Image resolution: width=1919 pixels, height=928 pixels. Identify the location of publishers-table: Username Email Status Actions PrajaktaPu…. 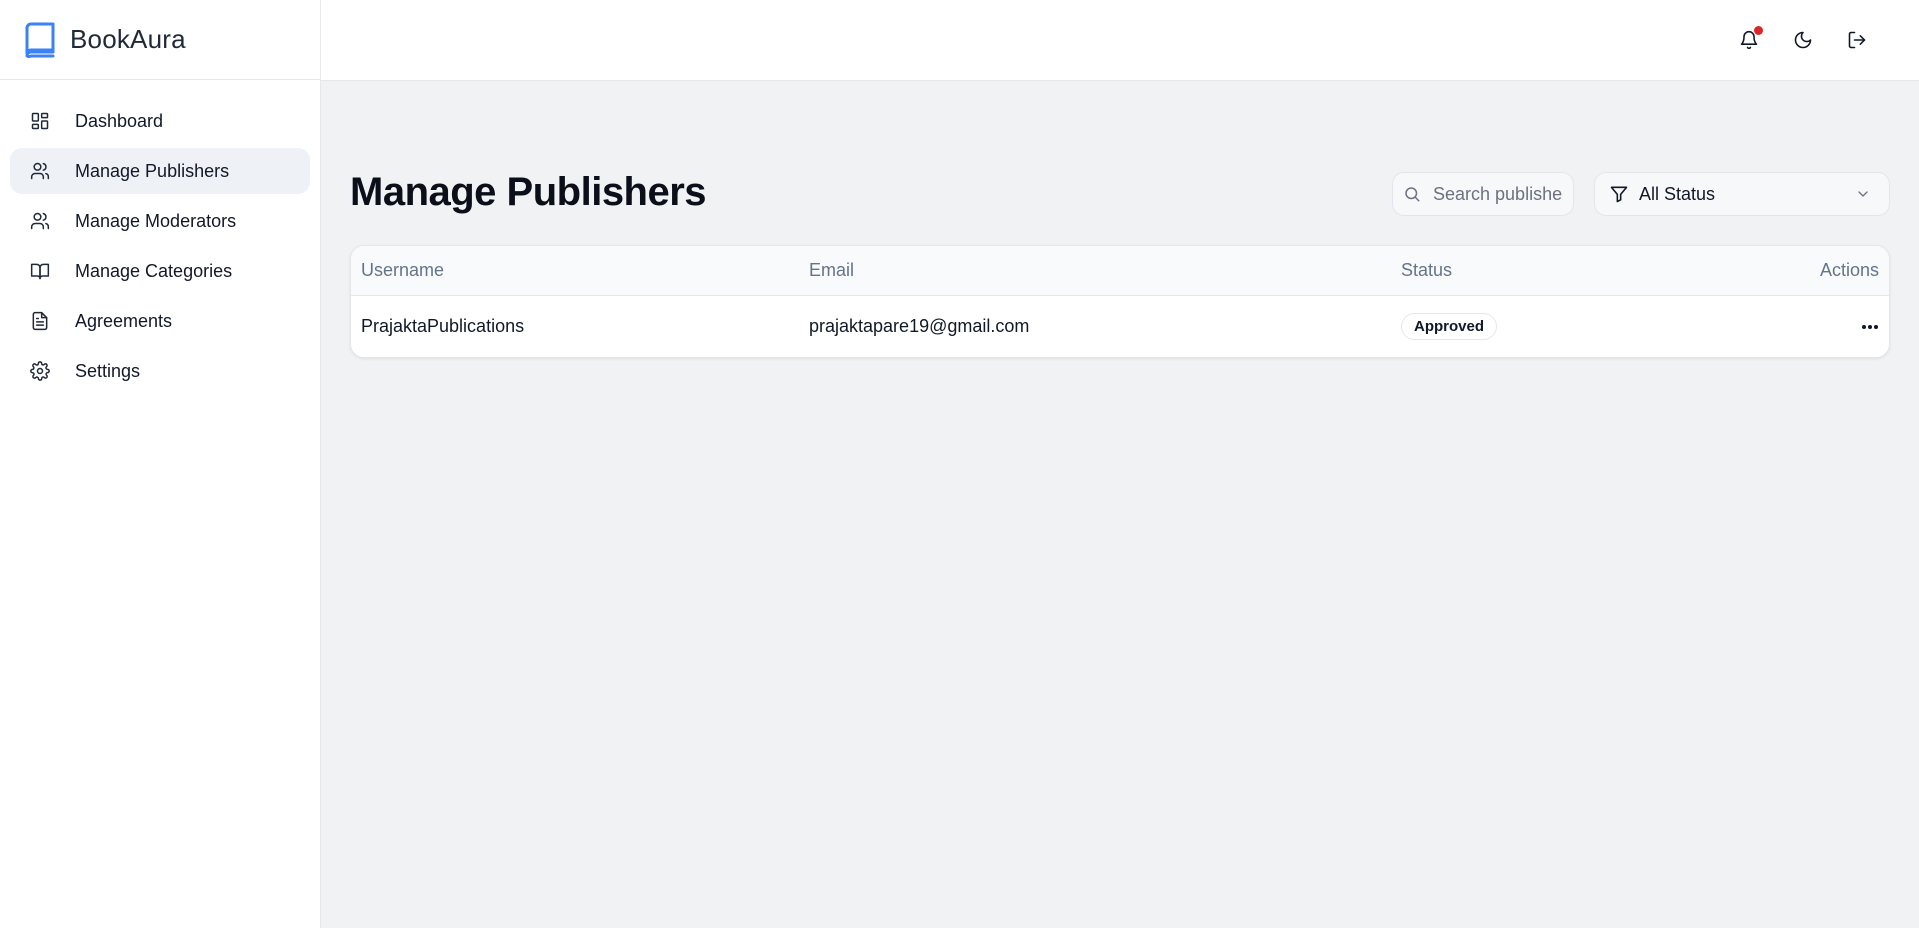
(1120, 301).